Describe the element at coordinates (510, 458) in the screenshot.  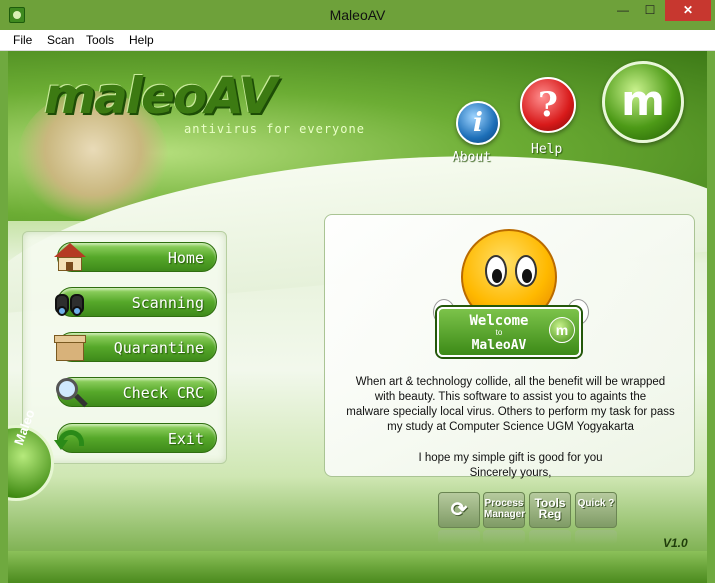
I see `paragraph2-line1: I hope my simple gift is good for you` at that location.